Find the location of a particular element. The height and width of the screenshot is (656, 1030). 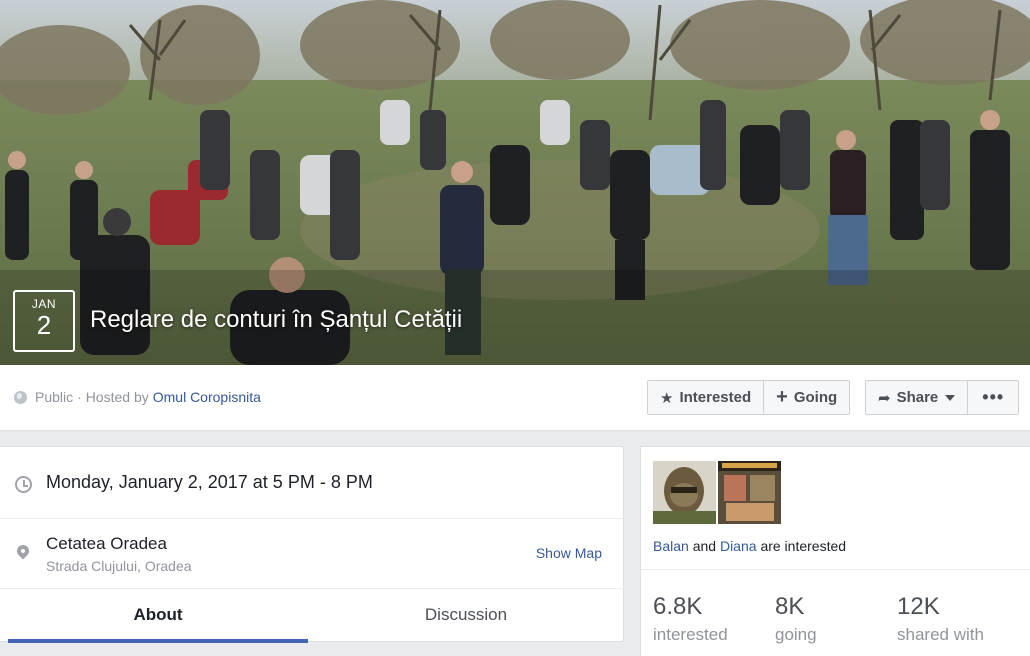

stat-label: shared with is located at coordinates (940, 634).